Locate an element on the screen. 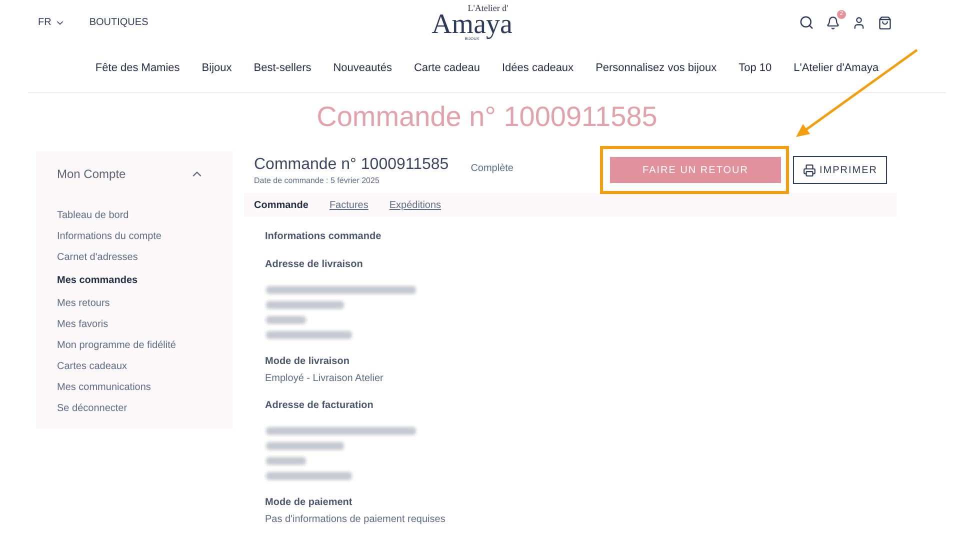  nav-link: Fête des Mamies is located at coordinates (137, 68).